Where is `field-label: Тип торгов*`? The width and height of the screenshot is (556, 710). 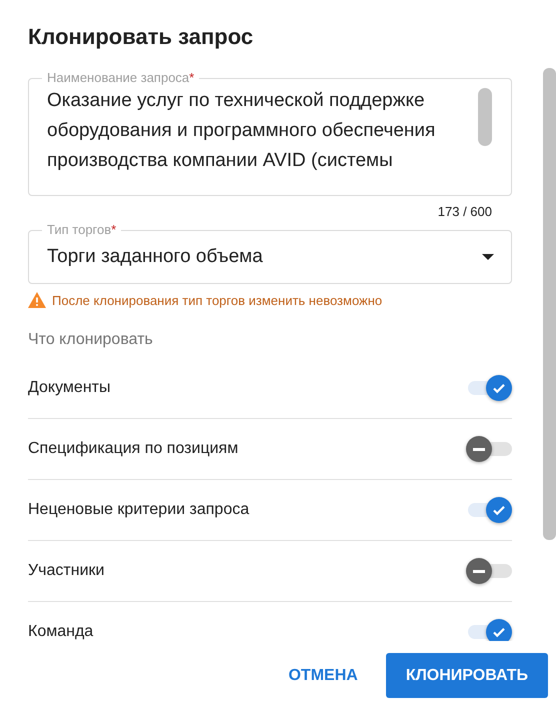 field-label: Тип торгов* is located at coordinates (82, 230).